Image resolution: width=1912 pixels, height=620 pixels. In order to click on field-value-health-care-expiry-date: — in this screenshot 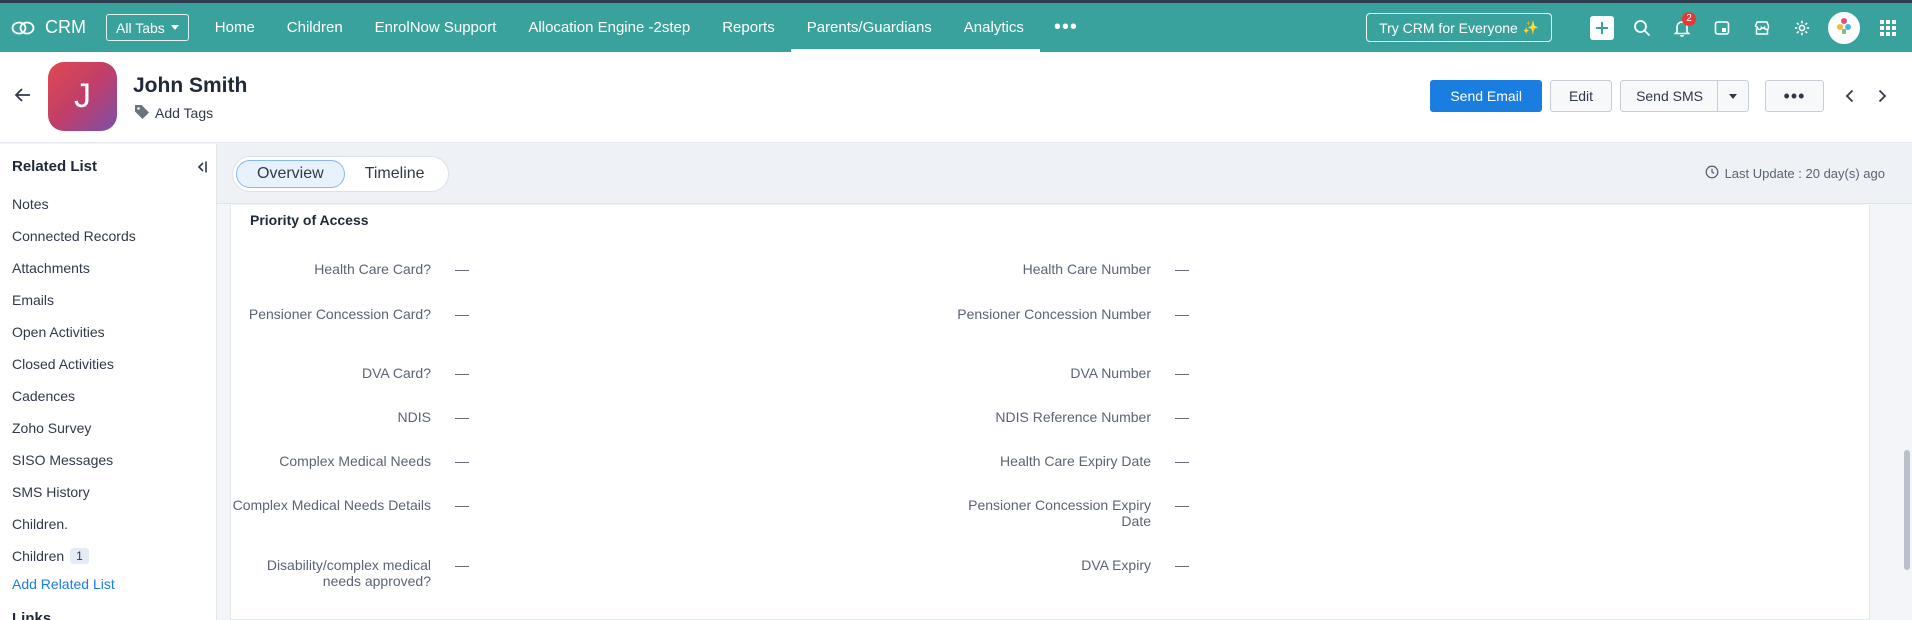, I will do `click(1182, 461)`.